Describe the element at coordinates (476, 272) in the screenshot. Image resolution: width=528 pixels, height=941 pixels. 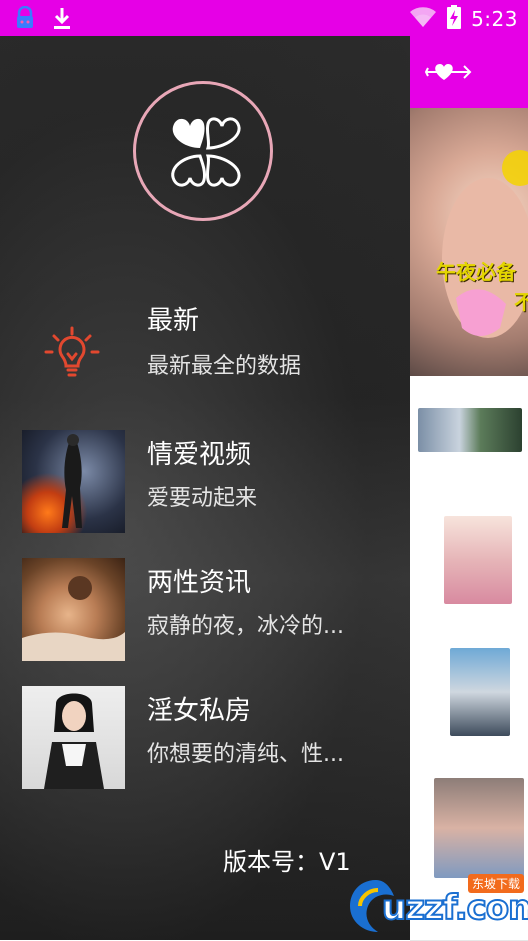
I see `banner-text: 午夜必备` at that location.